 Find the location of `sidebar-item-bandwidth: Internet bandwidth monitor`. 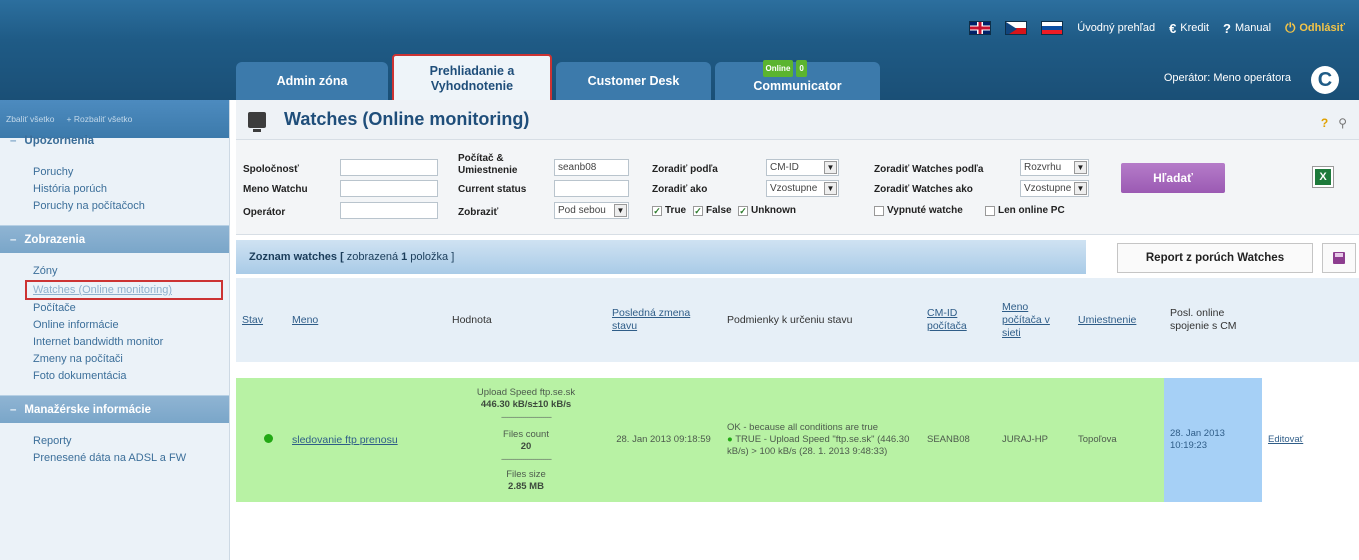

sidebar-item-bandwidth: Internet bandwidth monitor is located at coordinates (131, 342).